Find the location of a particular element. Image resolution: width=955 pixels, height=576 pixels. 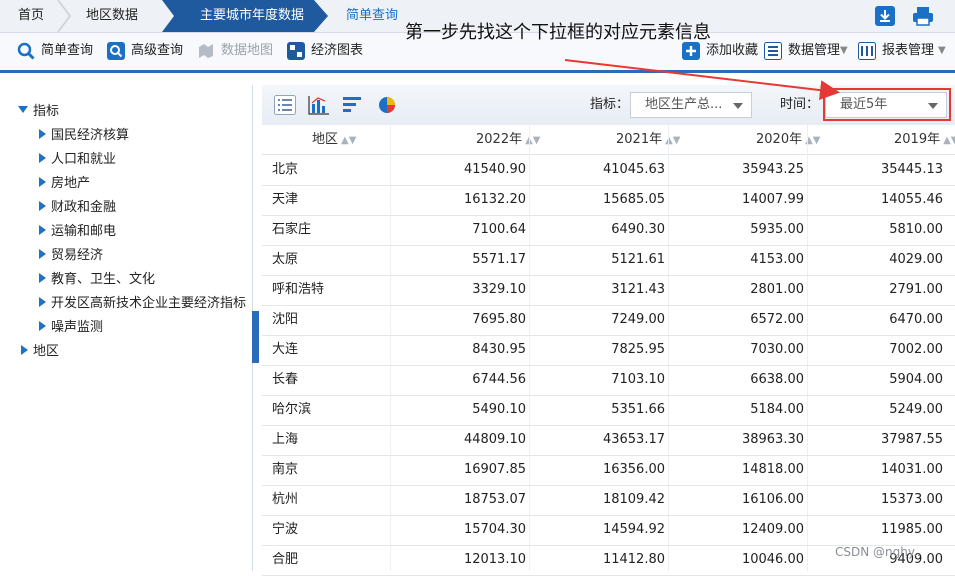

tree-node-population-employment: 人口和就业 is located at coordinates (77, 160).